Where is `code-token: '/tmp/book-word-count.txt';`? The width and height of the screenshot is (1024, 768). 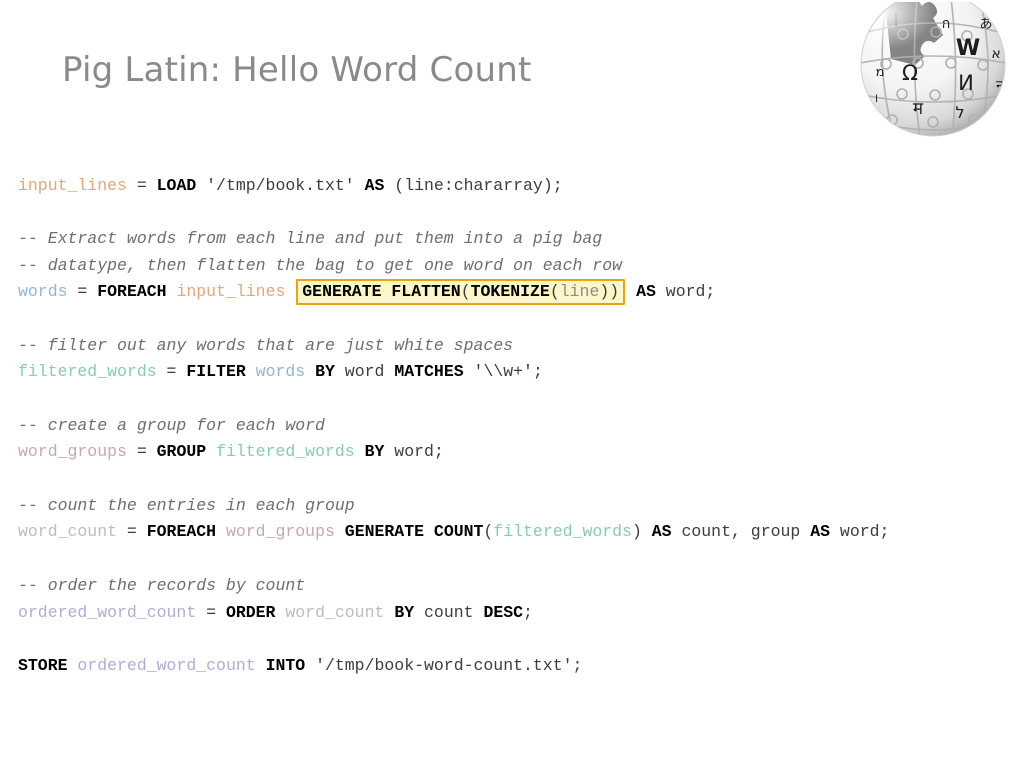 code-token: '/tmp/book-word-count.txt'; is located at coordinates (444, 665).